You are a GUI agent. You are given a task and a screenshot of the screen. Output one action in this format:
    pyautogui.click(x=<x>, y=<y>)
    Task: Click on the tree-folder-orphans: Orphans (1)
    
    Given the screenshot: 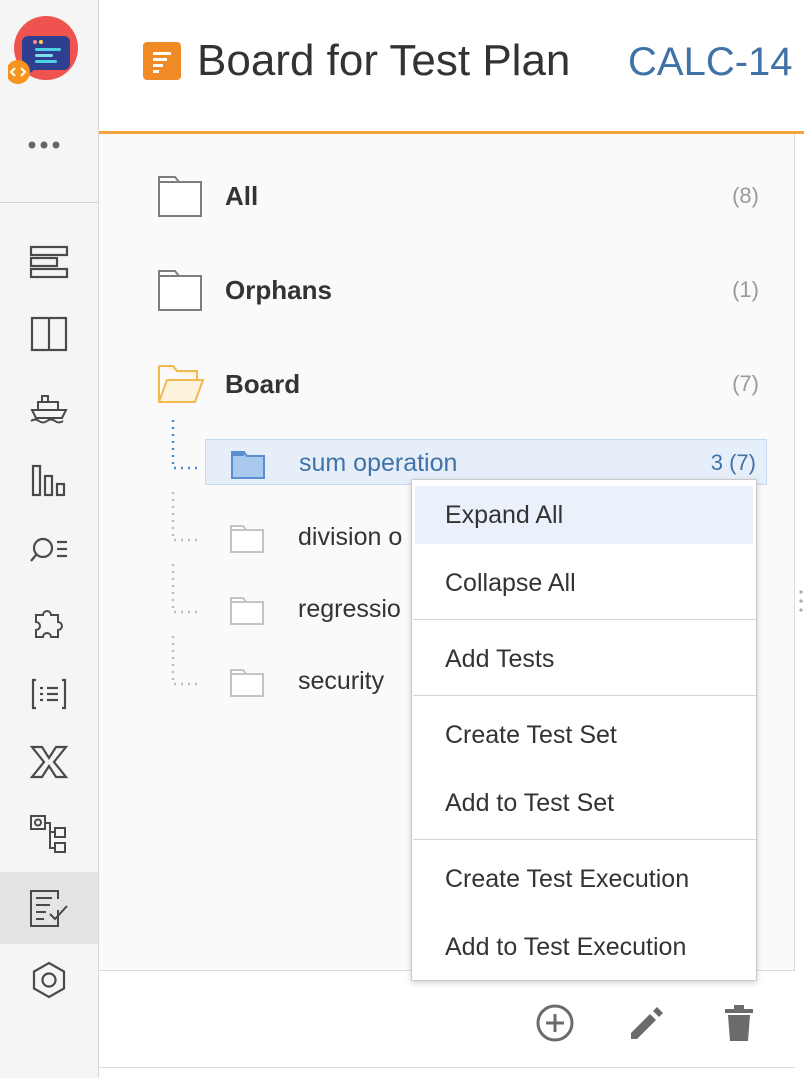 What is the action you would take?
    pyautogui.click(x=457, y=290)
    